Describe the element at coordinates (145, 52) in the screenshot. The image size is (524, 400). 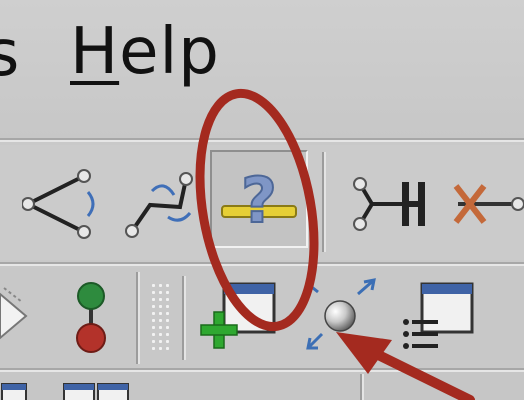
I see `menu-item-help: Help` at that location.